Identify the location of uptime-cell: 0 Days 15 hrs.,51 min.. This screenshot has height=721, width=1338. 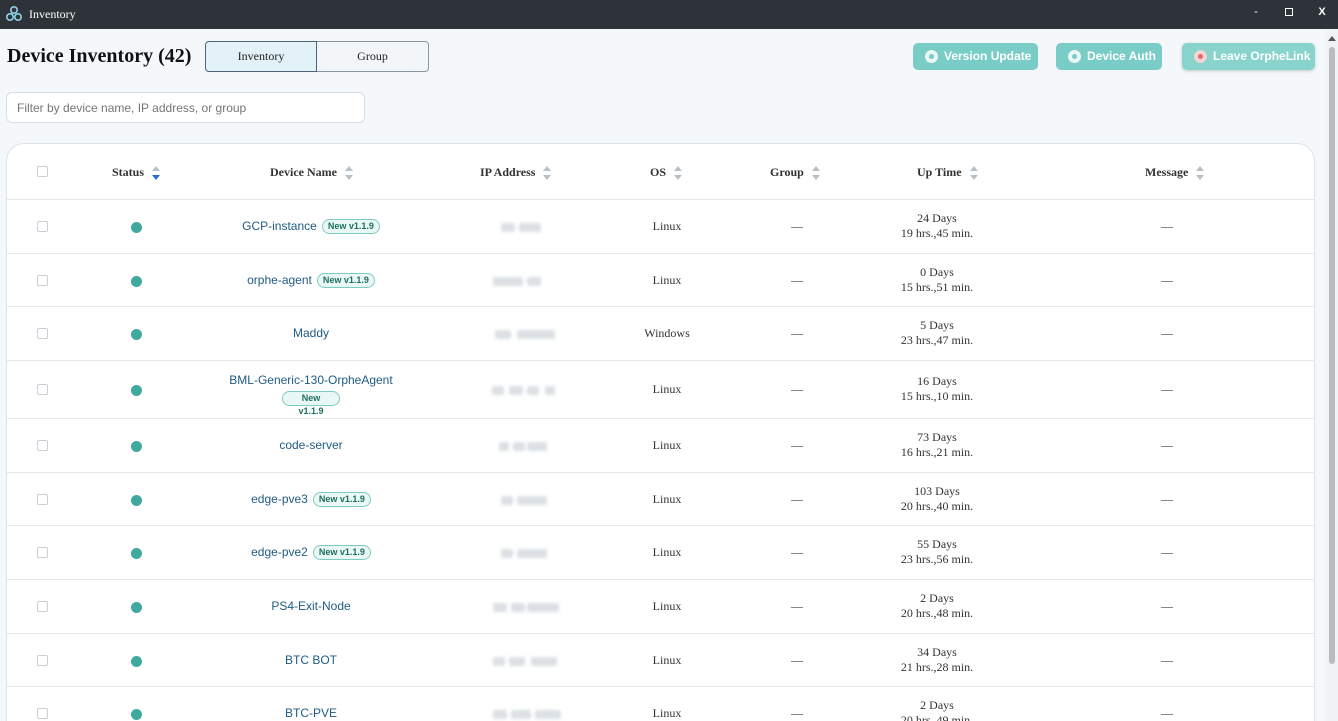
(937, 280).